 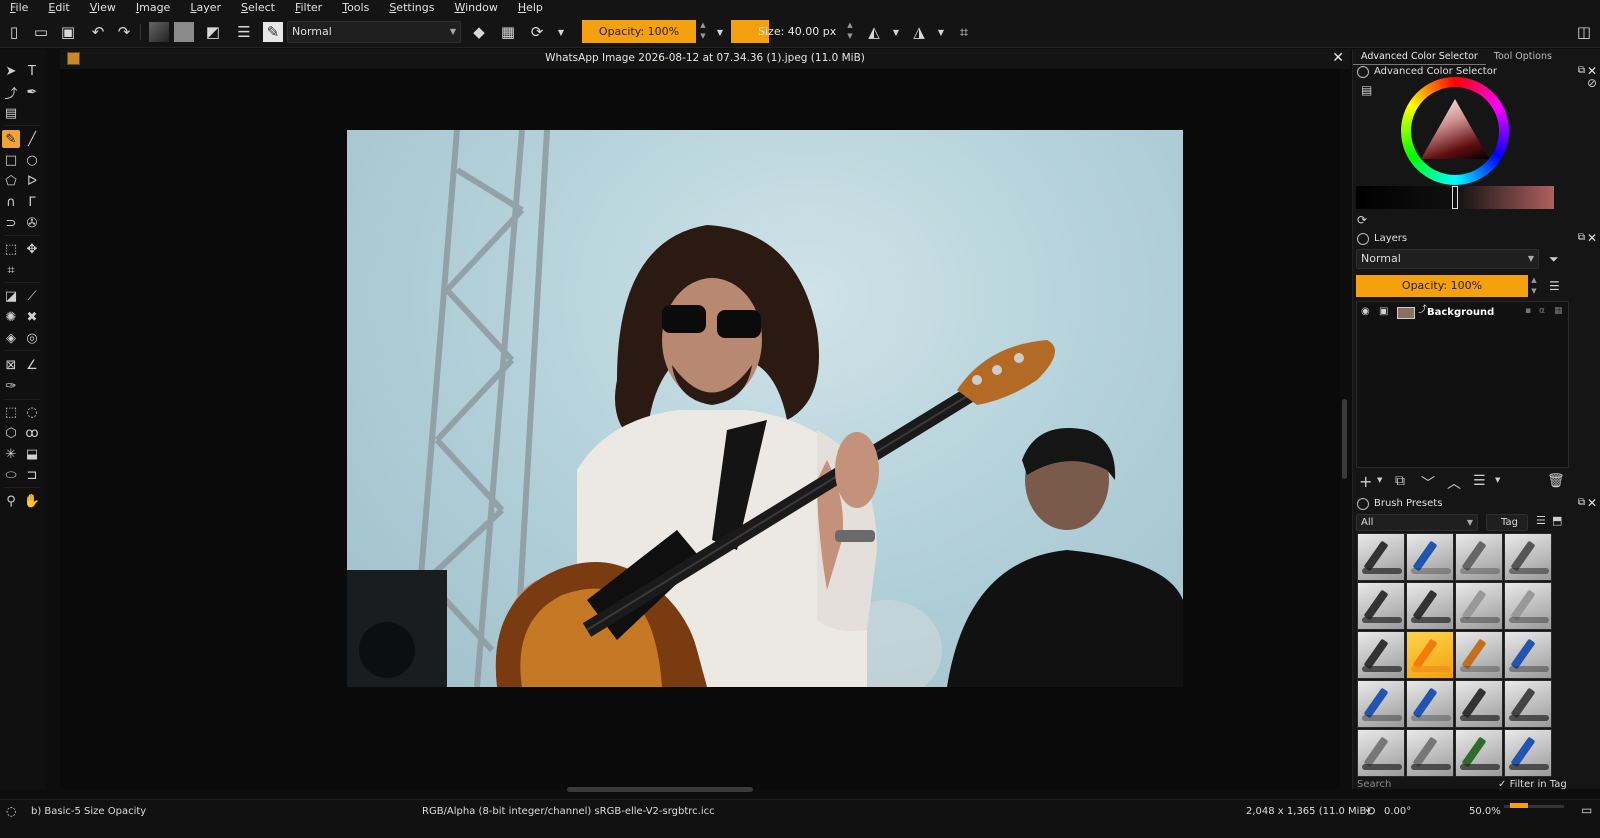 What do you see at coordinates (1447, 259) in the screenshot?
I see `layer-blend-mode-dropdown: Normal ▼` at bounding box center [1447, 259].